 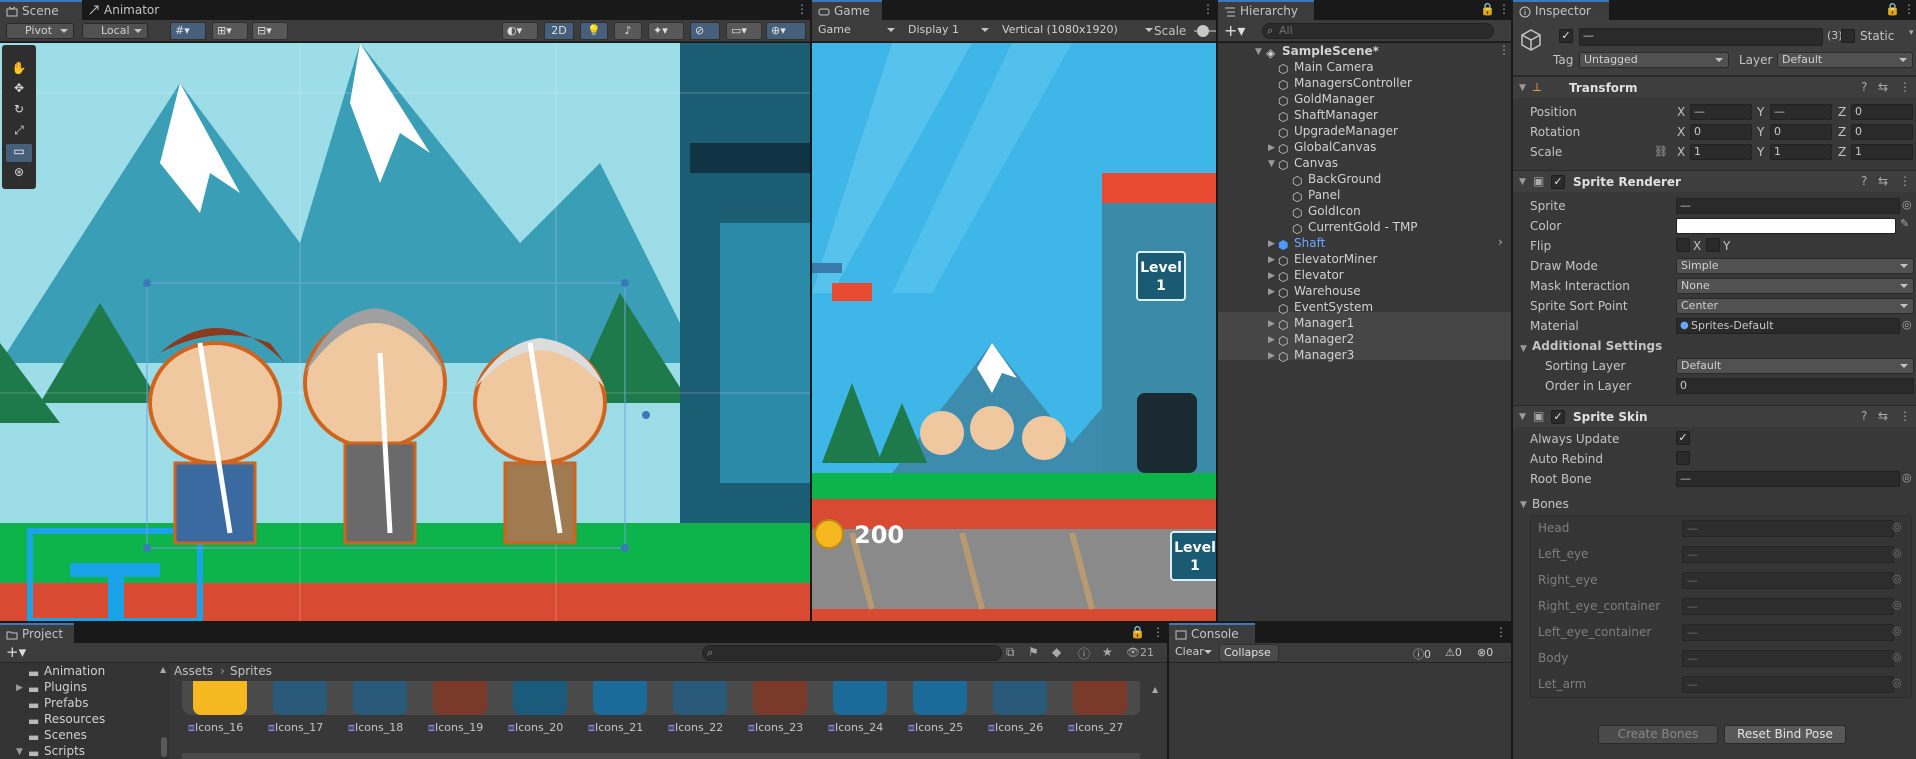 I want to click on asset-icons-19: ⧈Icons_19, so click(x=459, y=708).